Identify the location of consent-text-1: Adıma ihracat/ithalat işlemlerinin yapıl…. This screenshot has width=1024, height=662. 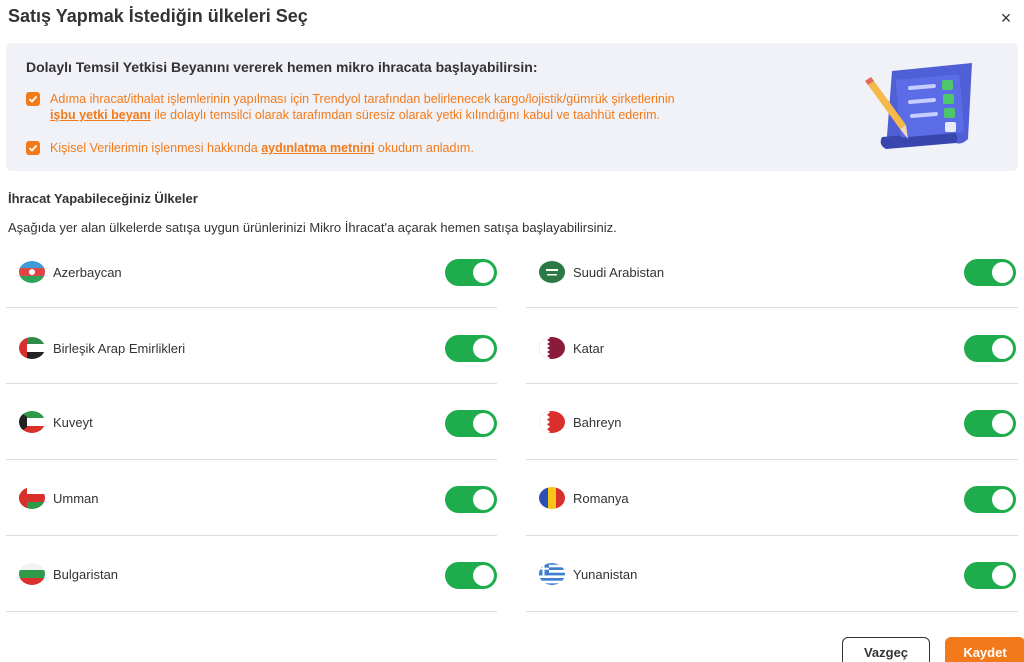
(450, 107).